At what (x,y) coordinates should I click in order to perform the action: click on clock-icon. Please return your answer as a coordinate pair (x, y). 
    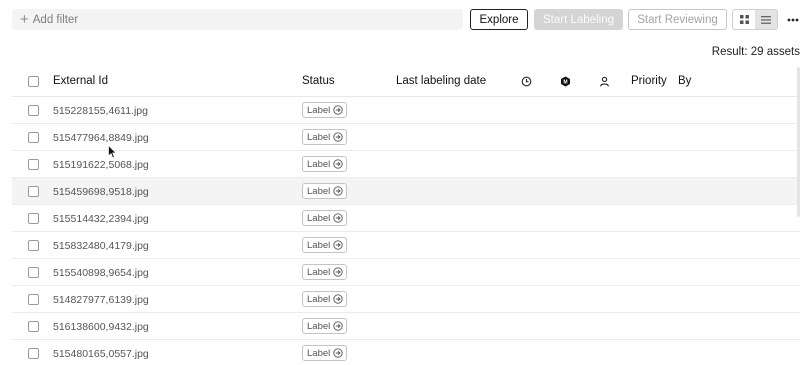
    Looking at the image, I should click on (526, 81).